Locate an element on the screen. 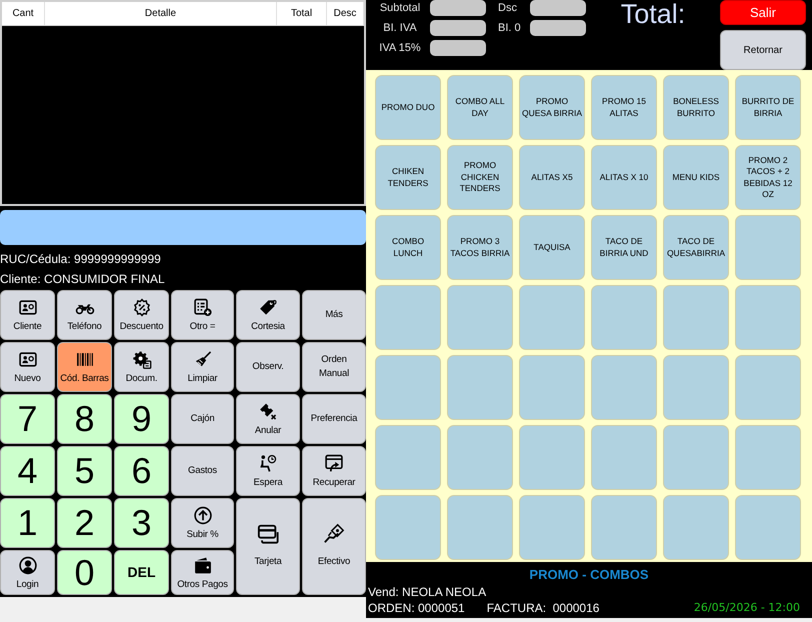  function-button: Observ. is located at coordinates (268, 367).